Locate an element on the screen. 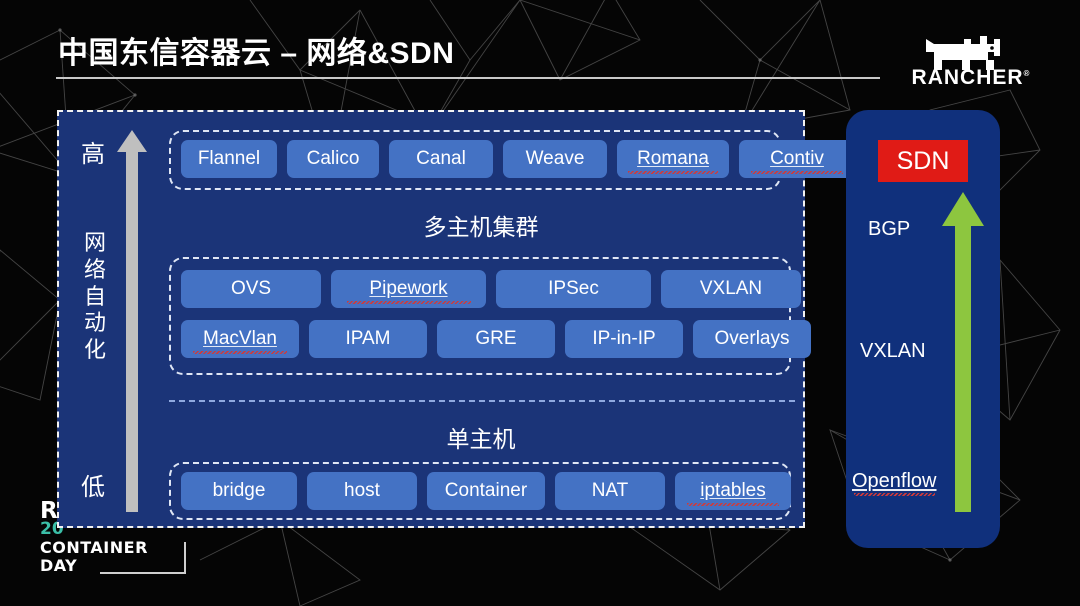 Image resolution: width=1080 pixels, height=606 pixels. multi-host-tech-chip: OVS is located at coordinates (251, 289).